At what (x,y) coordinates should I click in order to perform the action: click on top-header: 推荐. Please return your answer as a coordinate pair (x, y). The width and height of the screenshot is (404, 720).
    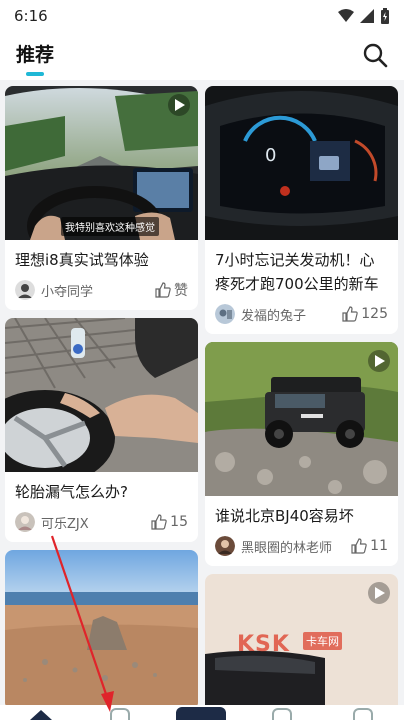
    Looking at the image, I should click on (202, 56).